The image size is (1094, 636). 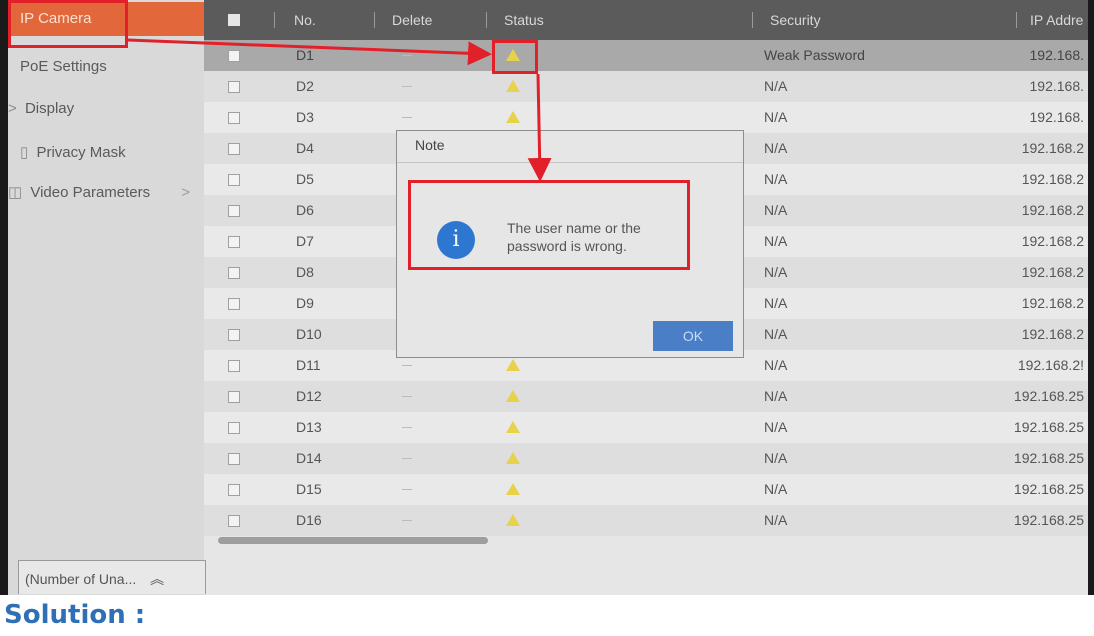 What do you see at coordinates (75, 615) in the screenshot?
I see `solution-heading: Solution :` at bounding box center [75, 615].